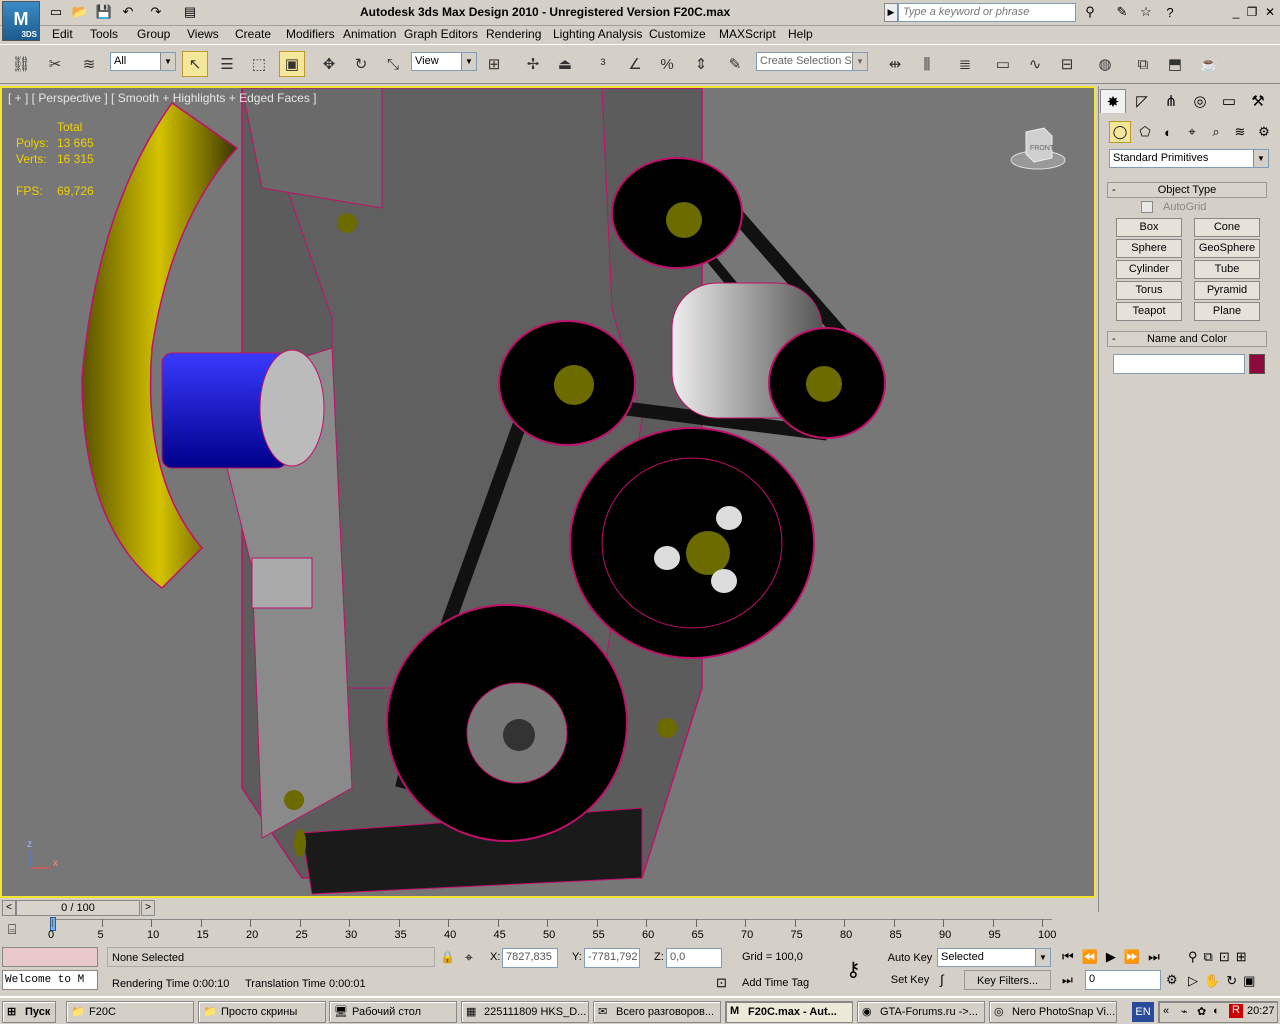 The height and width of the screenshot is (1024, 1280). Describe the element at coordinates (677, 34) in the screenshot. I see `menu-customize: Customize` at that location.